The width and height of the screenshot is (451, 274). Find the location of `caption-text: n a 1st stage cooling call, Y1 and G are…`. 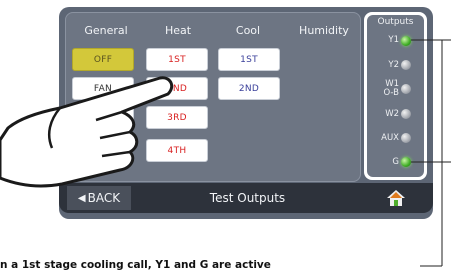

caption-text: n a 1st stage cooling call, Y1 and G are… is located at coordinates (135, 265).